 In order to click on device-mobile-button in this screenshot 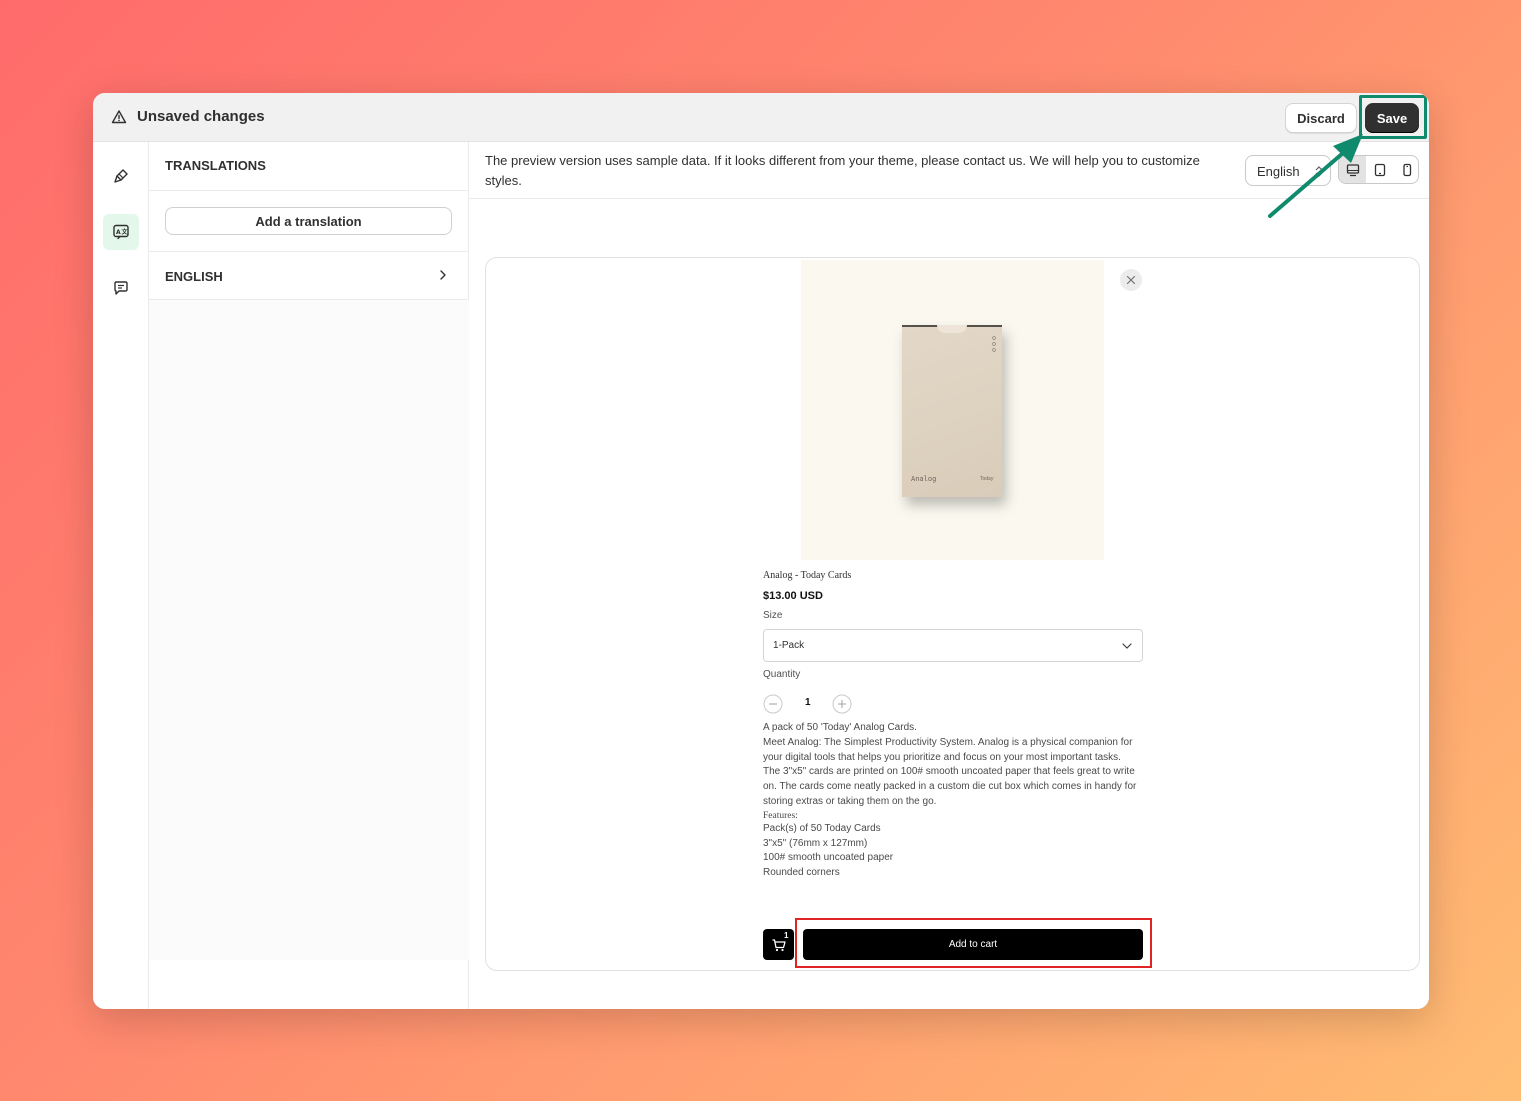, I will do `click(1405, 169)`.